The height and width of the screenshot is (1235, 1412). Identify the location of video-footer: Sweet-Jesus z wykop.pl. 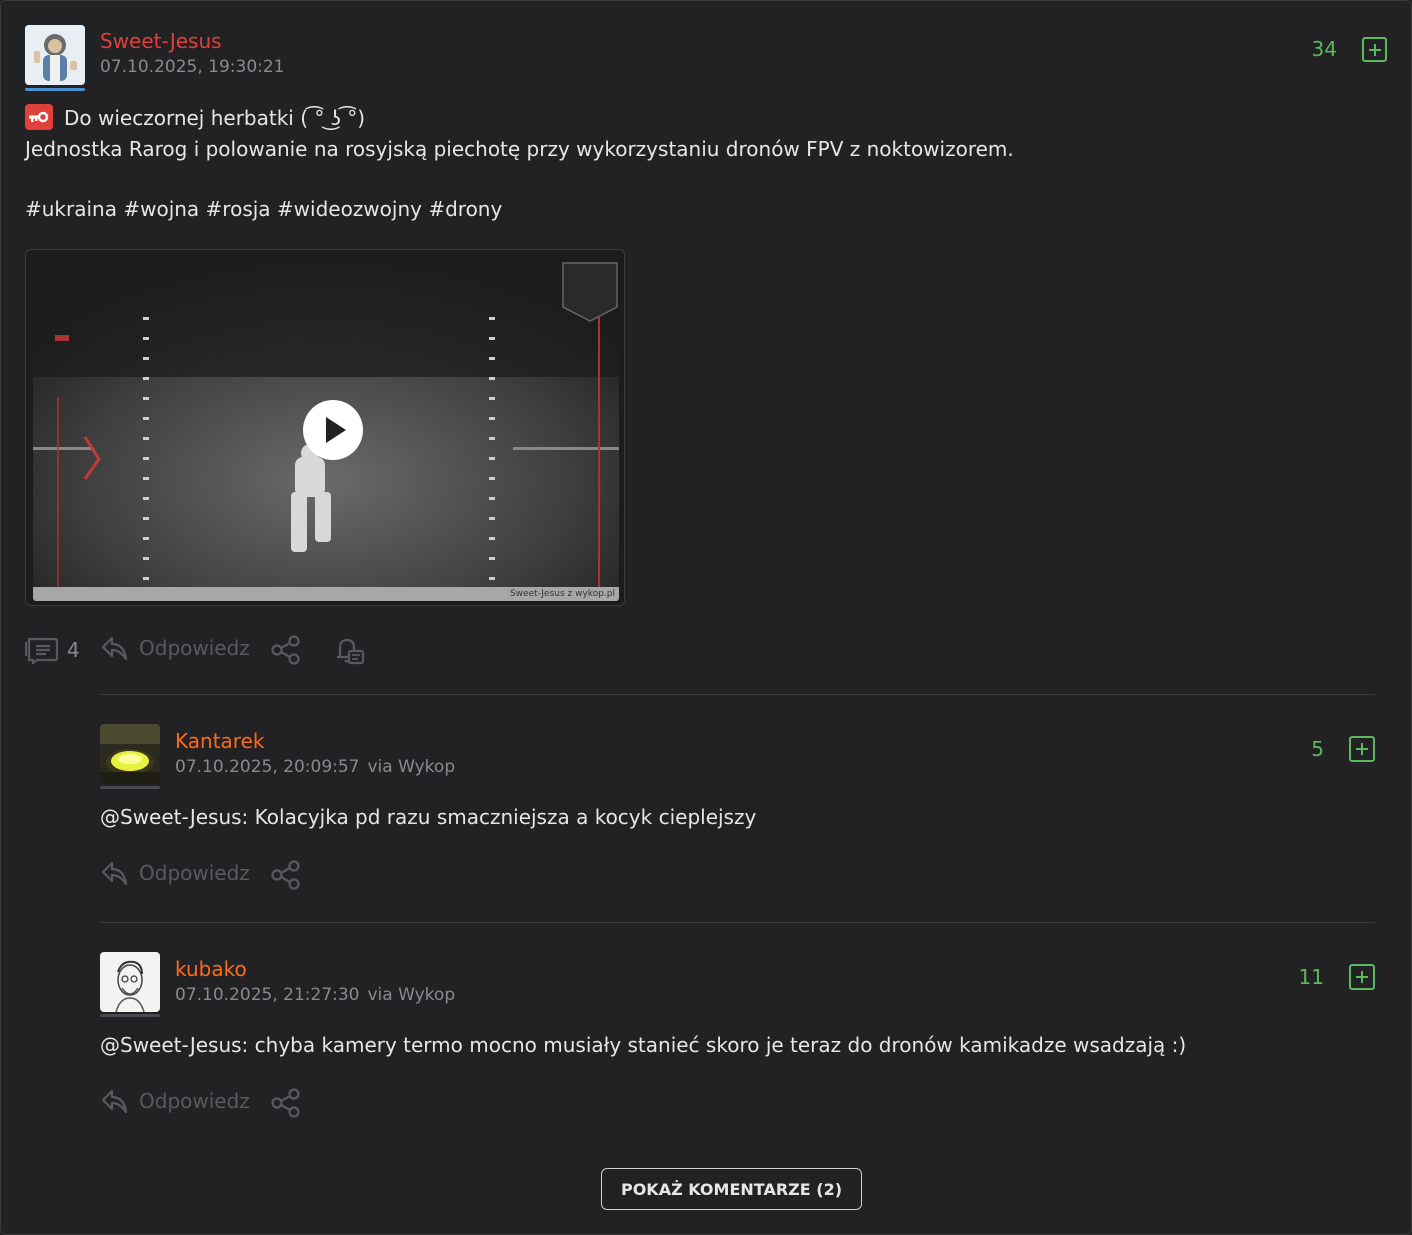
(326, 594).